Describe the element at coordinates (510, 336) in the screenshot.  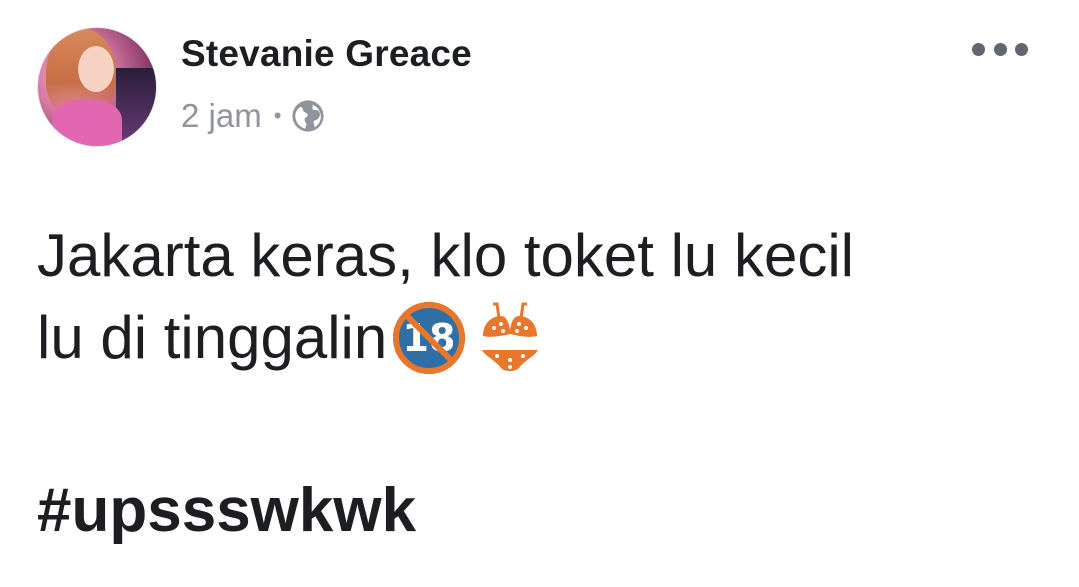
I see `bikini-icon` at that location.